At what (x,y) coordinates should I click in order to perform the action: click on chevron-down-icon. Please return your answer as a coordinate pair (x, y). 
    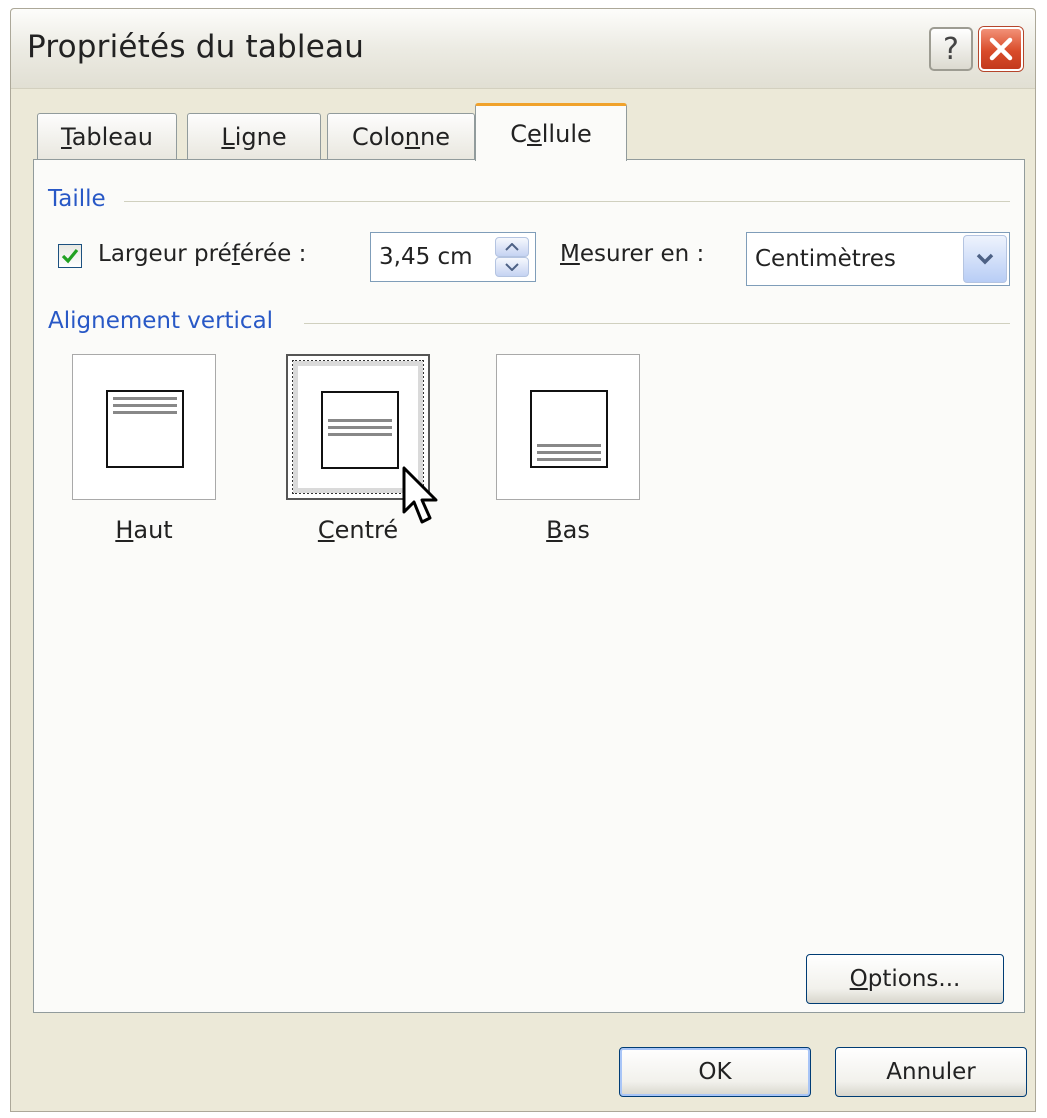
    Looking at the image, I should click on (985, 259).